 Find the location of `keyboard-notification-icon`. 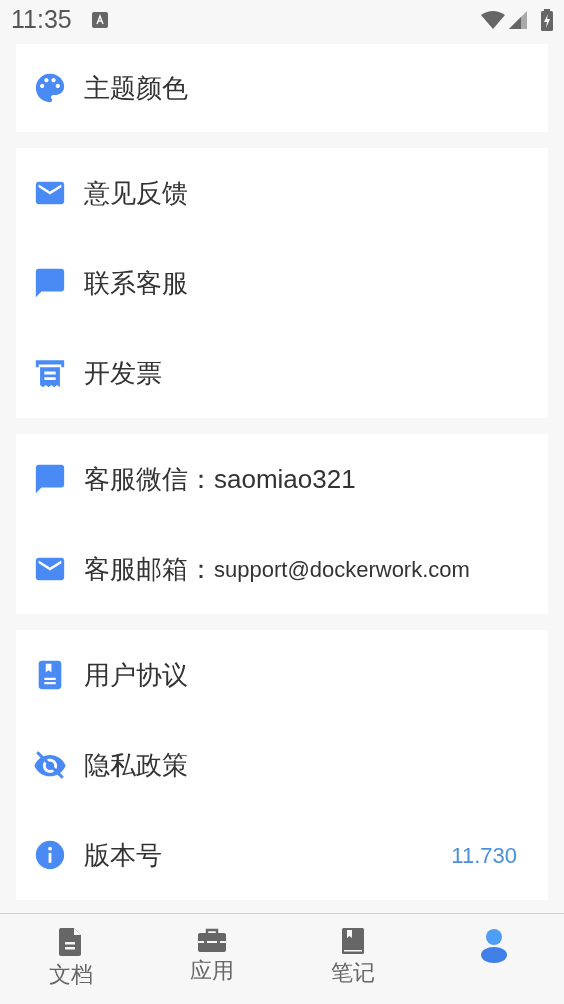

keyboard-notification-icon is located at coordinates (99, 20).